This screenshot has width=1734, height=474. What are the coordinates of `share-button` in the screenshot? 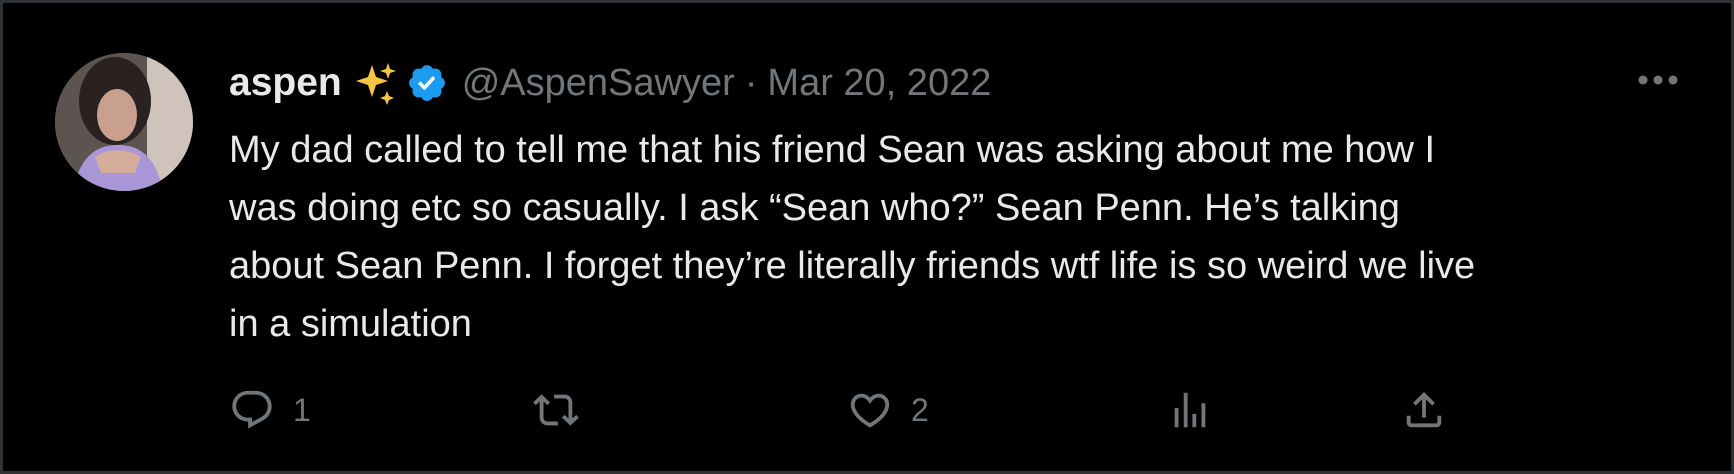 It's located at (1424, 410).